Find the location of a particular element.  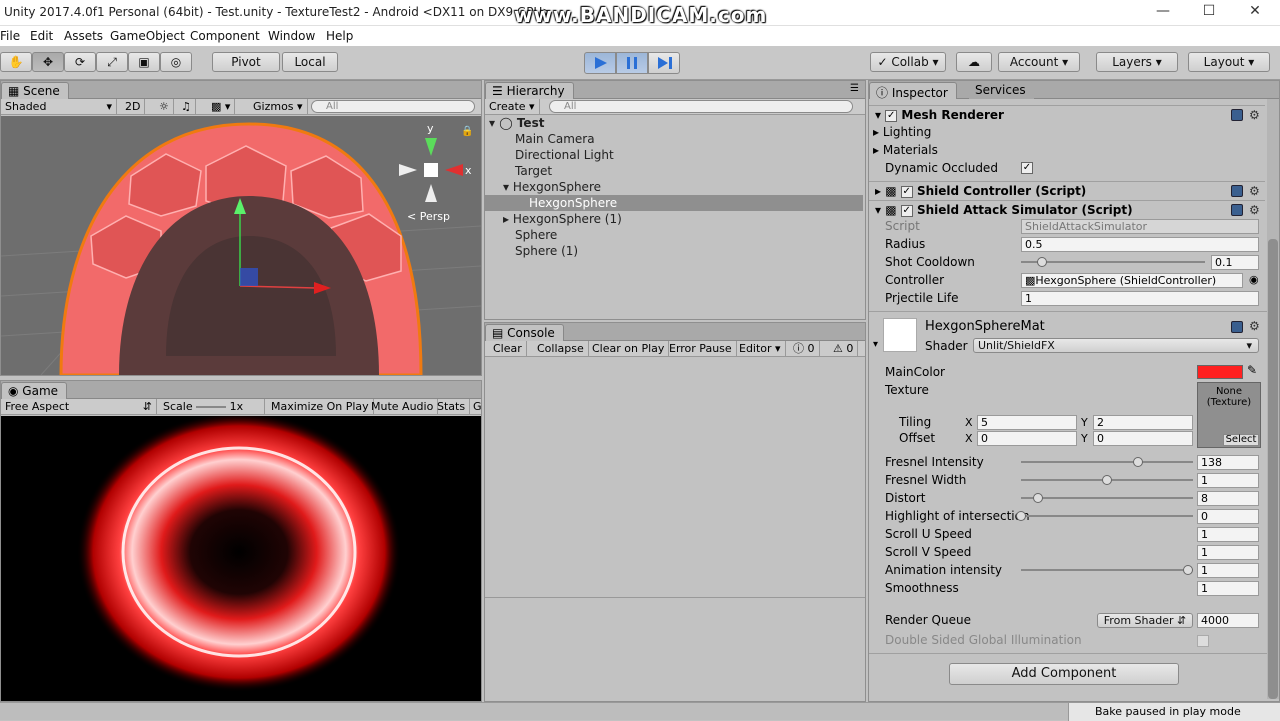

hierarchy-item: Directional Light is located at coordinates (674, 155).